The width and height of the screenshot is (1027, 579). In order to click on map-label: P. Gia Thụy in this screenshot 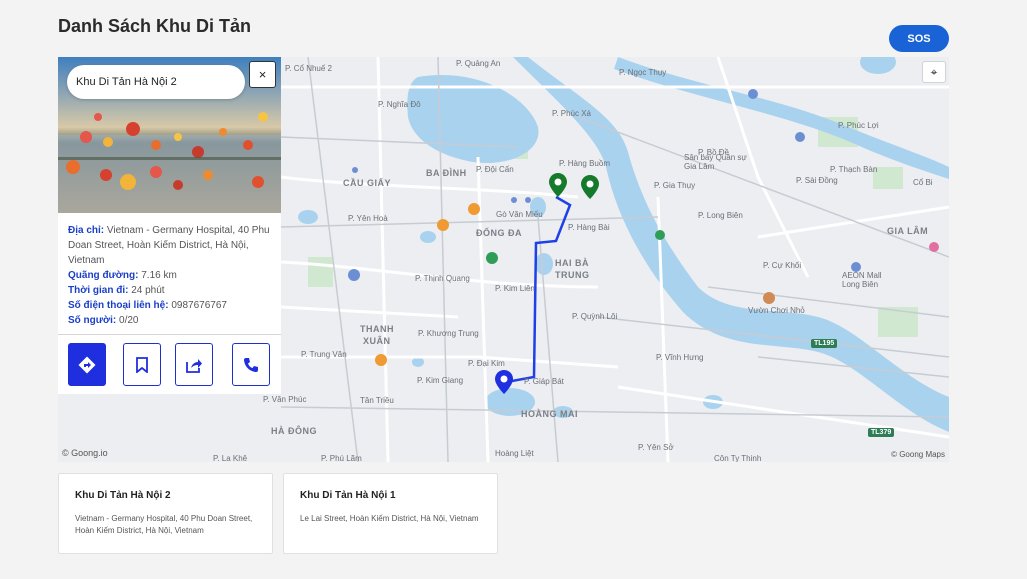, I will do `click(675, 185)`.